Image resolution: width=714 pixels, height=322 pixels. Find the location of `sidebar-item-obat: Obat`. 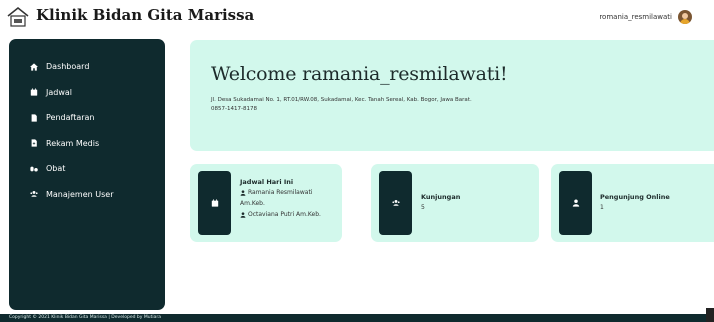

sidebar-item-obat: Obat is located at coordinates (87, 169).